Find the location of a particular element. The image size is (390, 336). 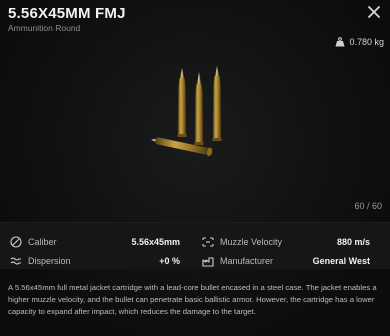

weight-icon is located at coordinates (340, 42).